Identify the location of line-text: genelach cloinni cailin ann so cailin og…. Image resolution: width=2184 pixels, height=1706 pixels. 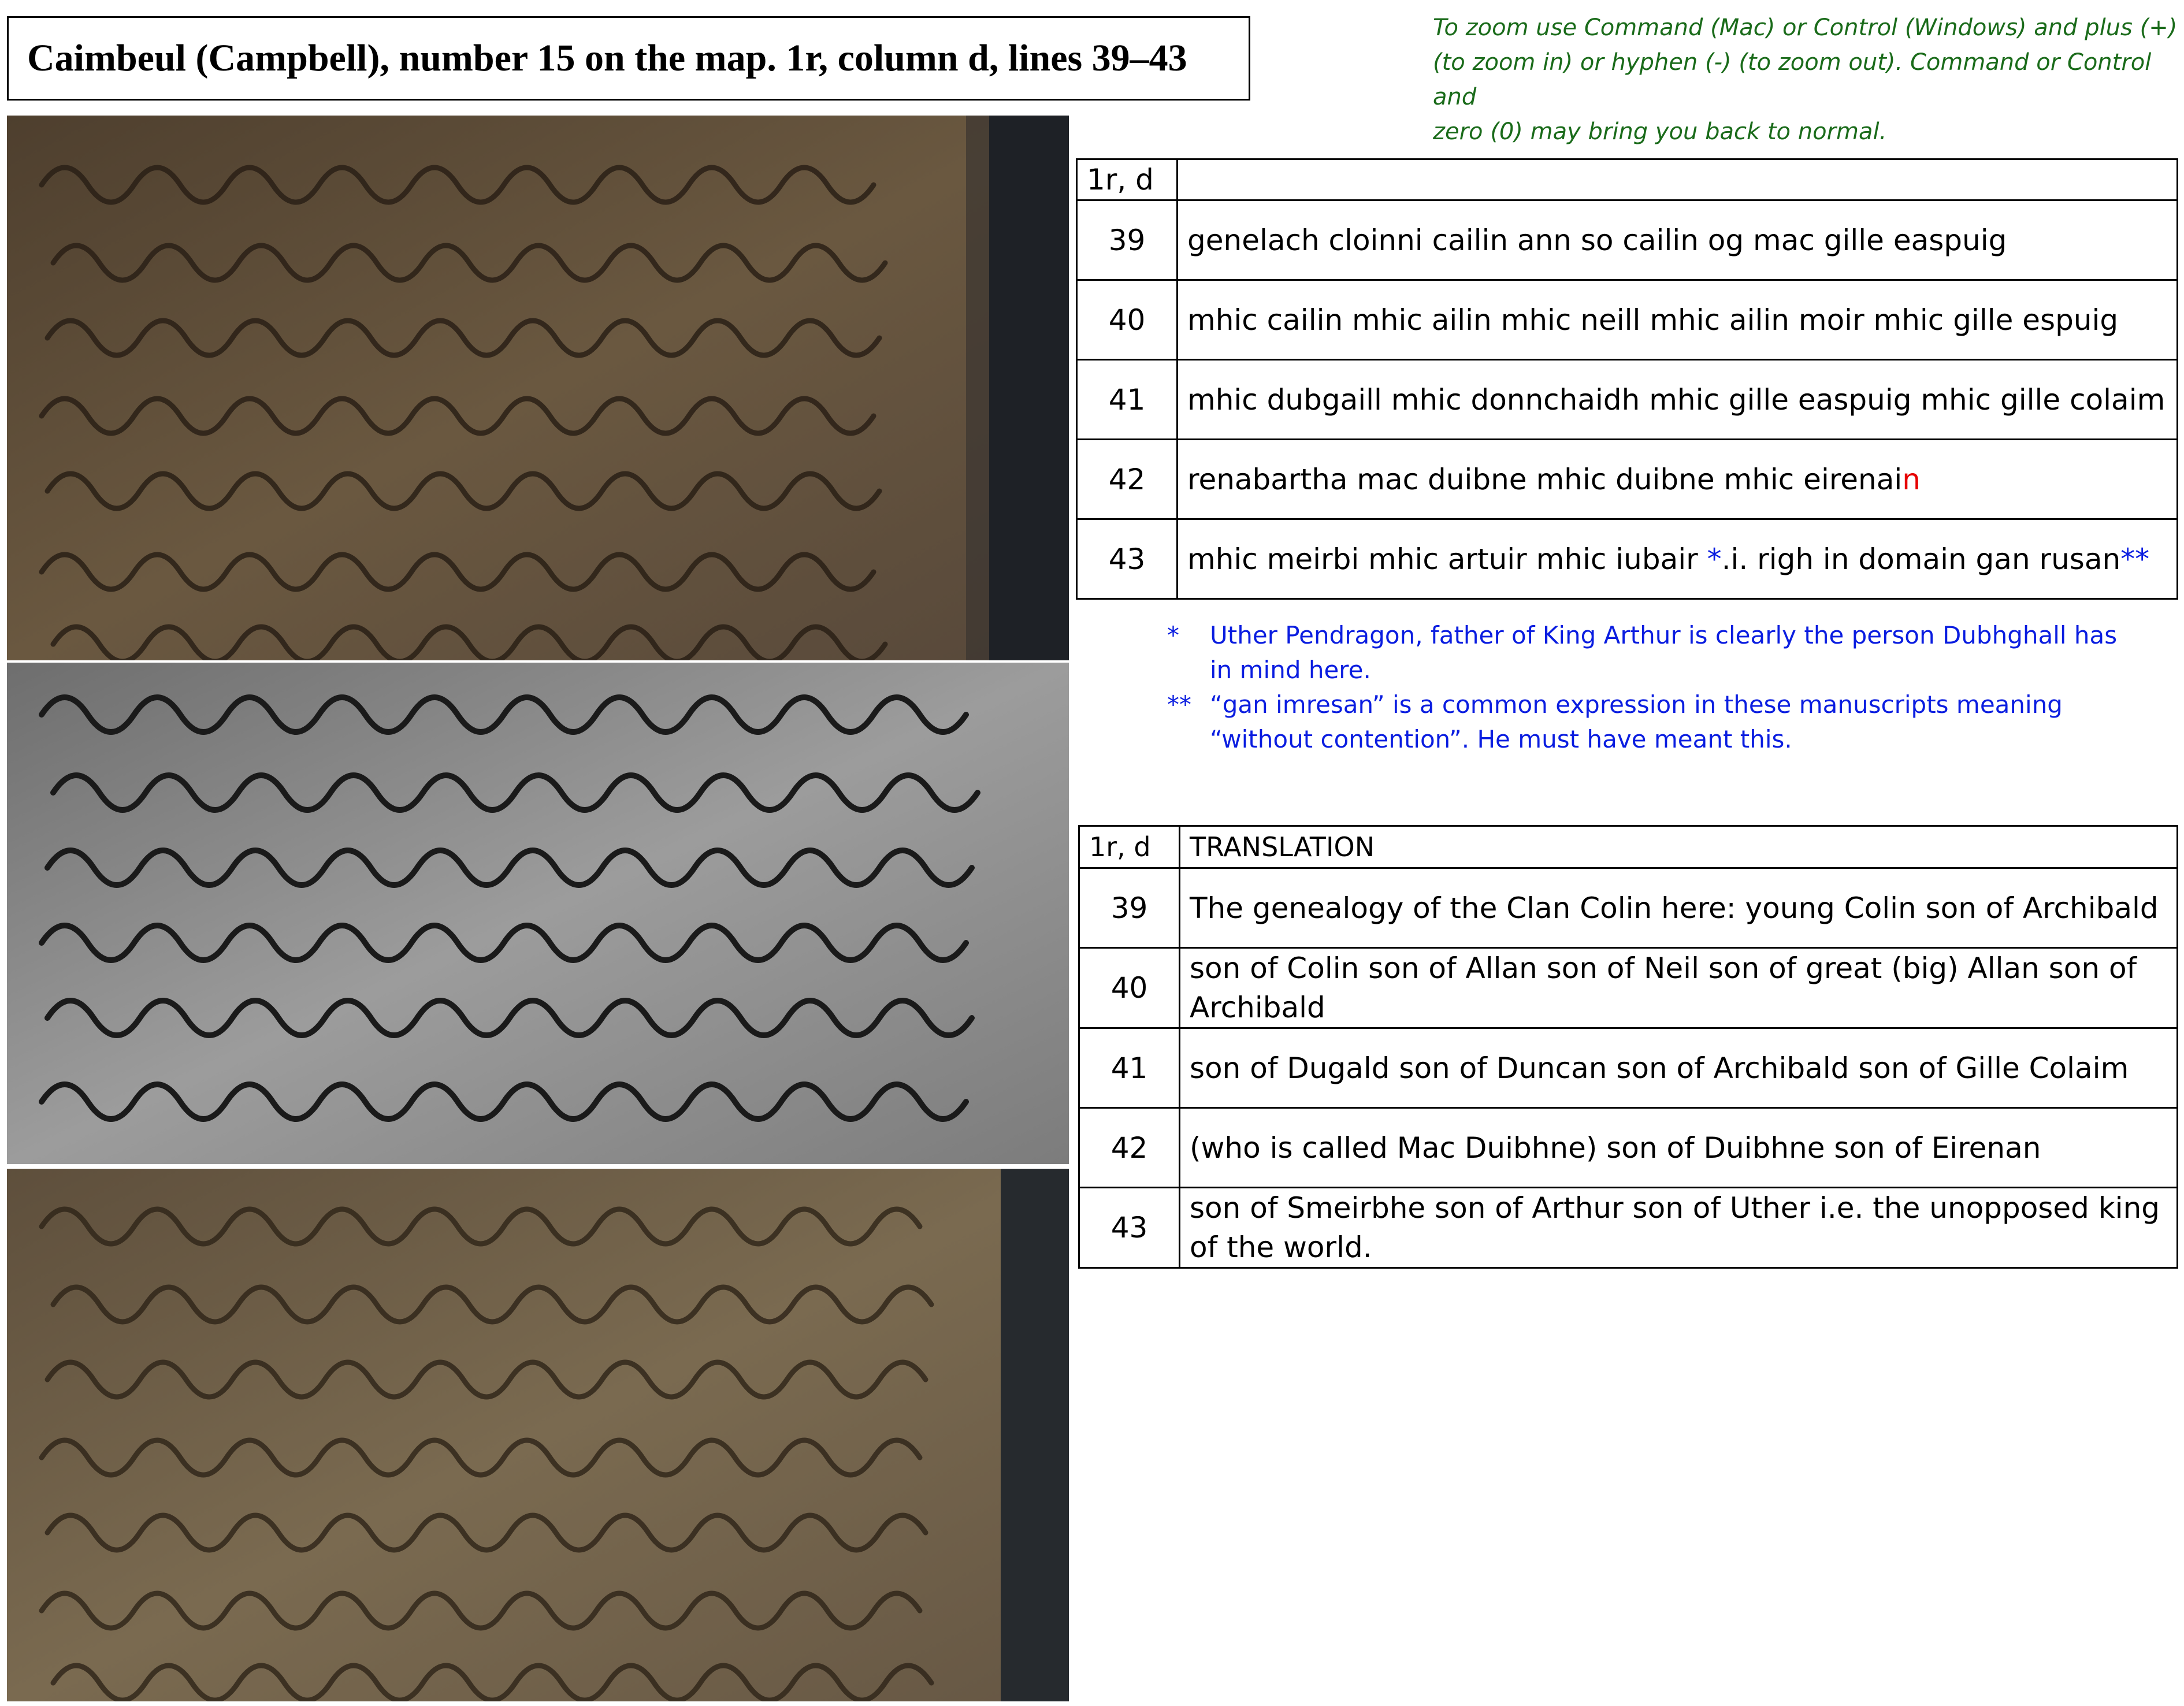
(1677, 240).